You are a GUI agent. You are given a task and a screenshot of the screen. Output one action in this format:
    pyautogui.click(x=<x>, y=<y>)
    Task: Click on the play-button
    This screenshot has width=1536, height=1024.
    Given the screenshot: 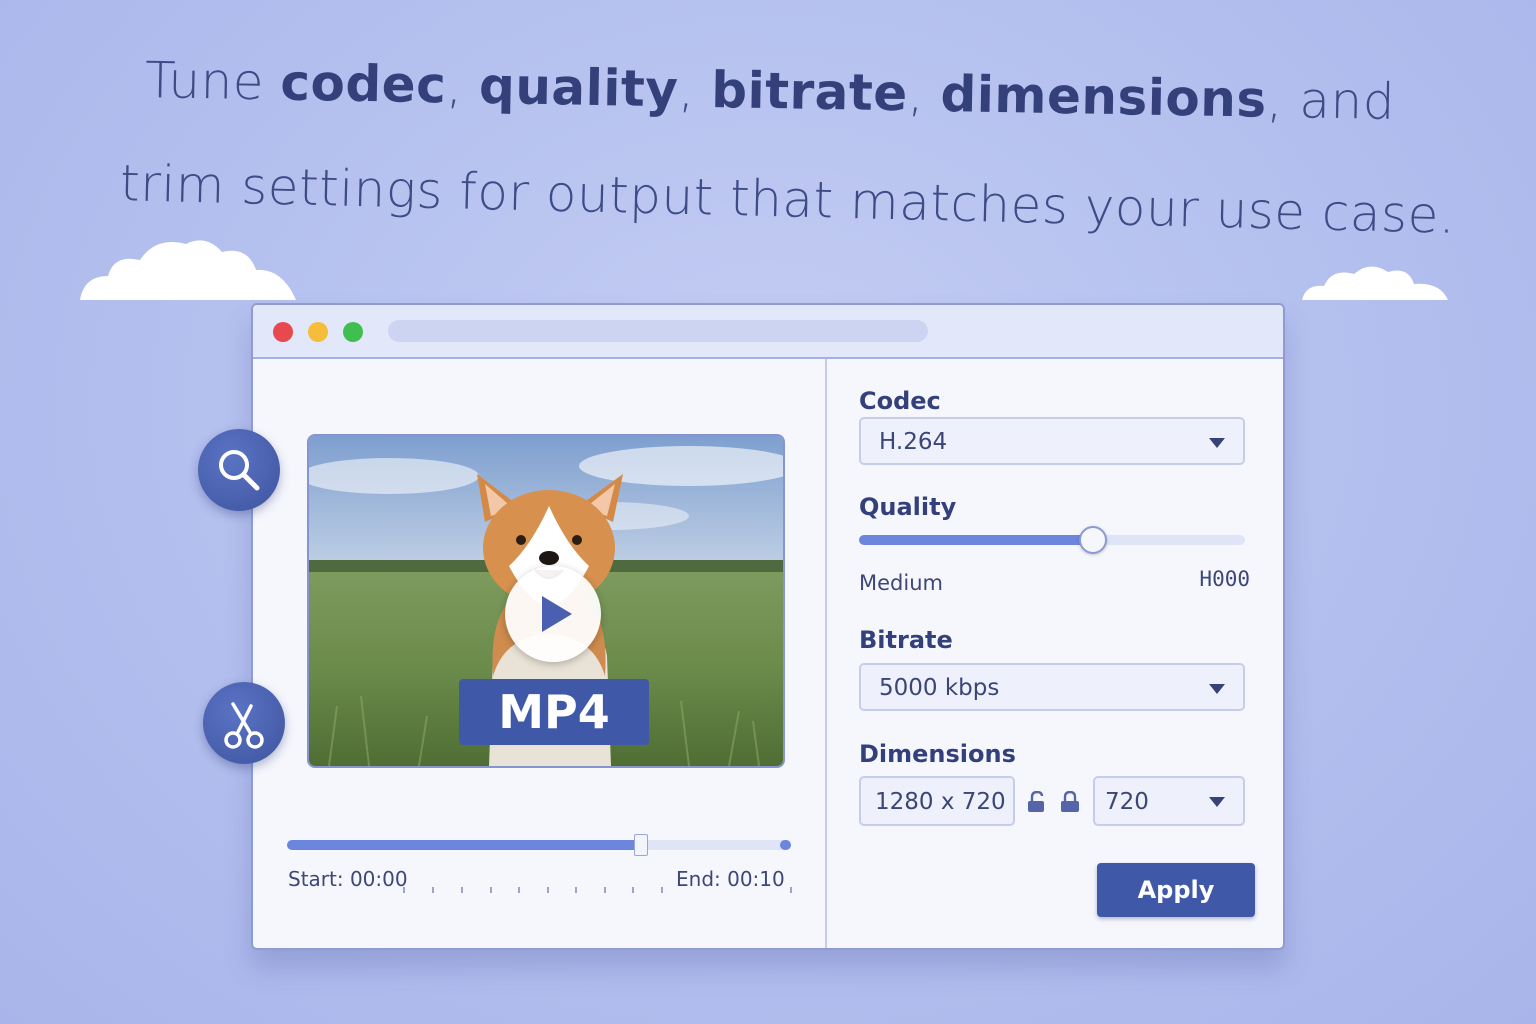 What is the action you would take?
    pyautogui.click(x=553, y=614)
    